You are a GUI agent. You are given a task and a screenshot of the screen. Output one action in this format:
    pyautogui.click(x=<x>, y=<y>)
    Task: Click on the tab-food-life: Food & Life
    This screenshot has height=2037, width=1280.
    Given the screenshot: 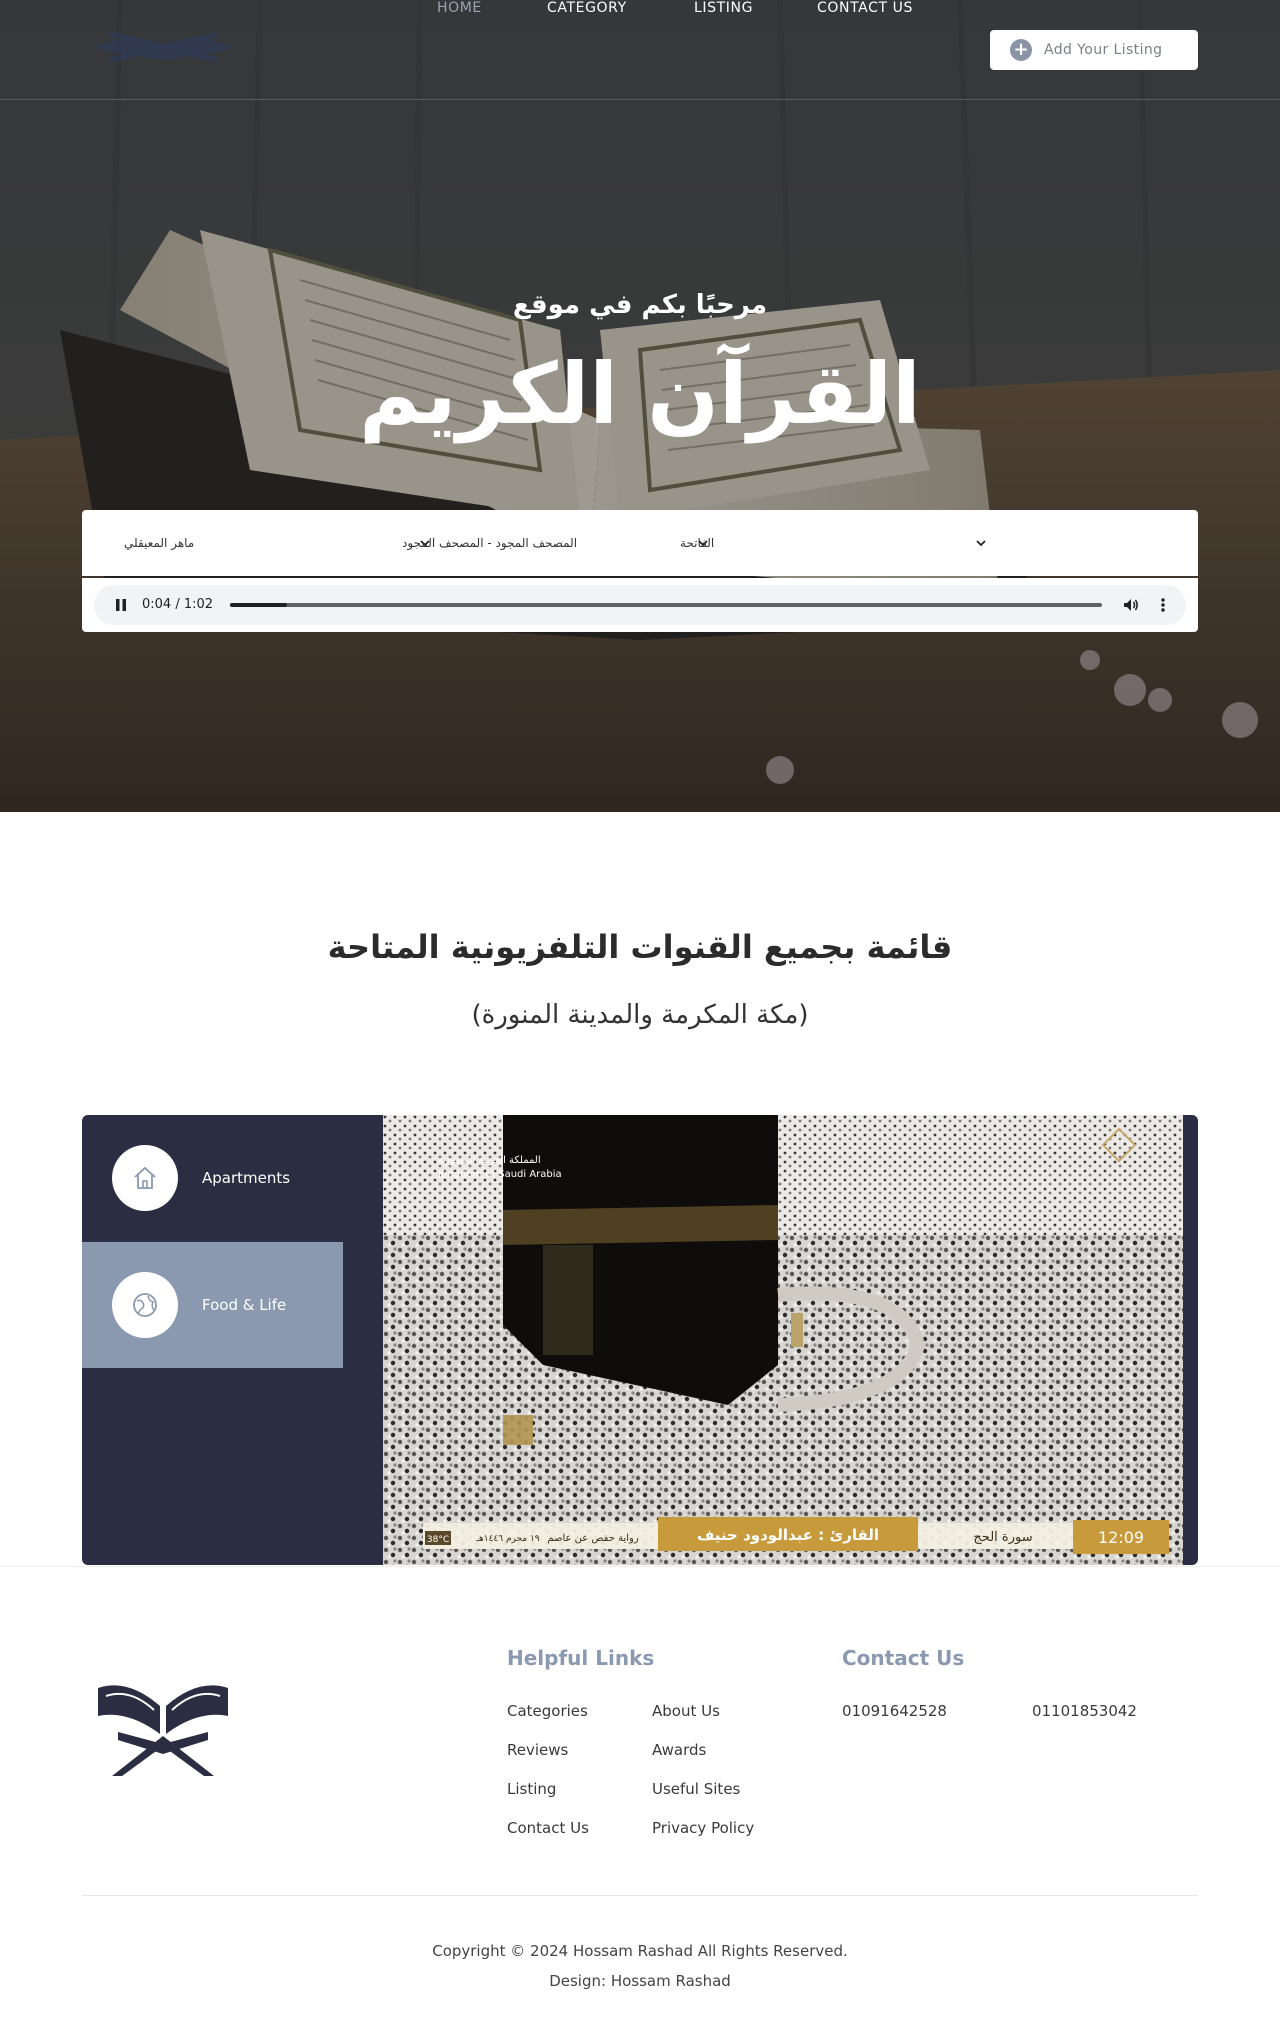 What is the action you would take?
    pyautogui.click(x=212, y=1305)
    